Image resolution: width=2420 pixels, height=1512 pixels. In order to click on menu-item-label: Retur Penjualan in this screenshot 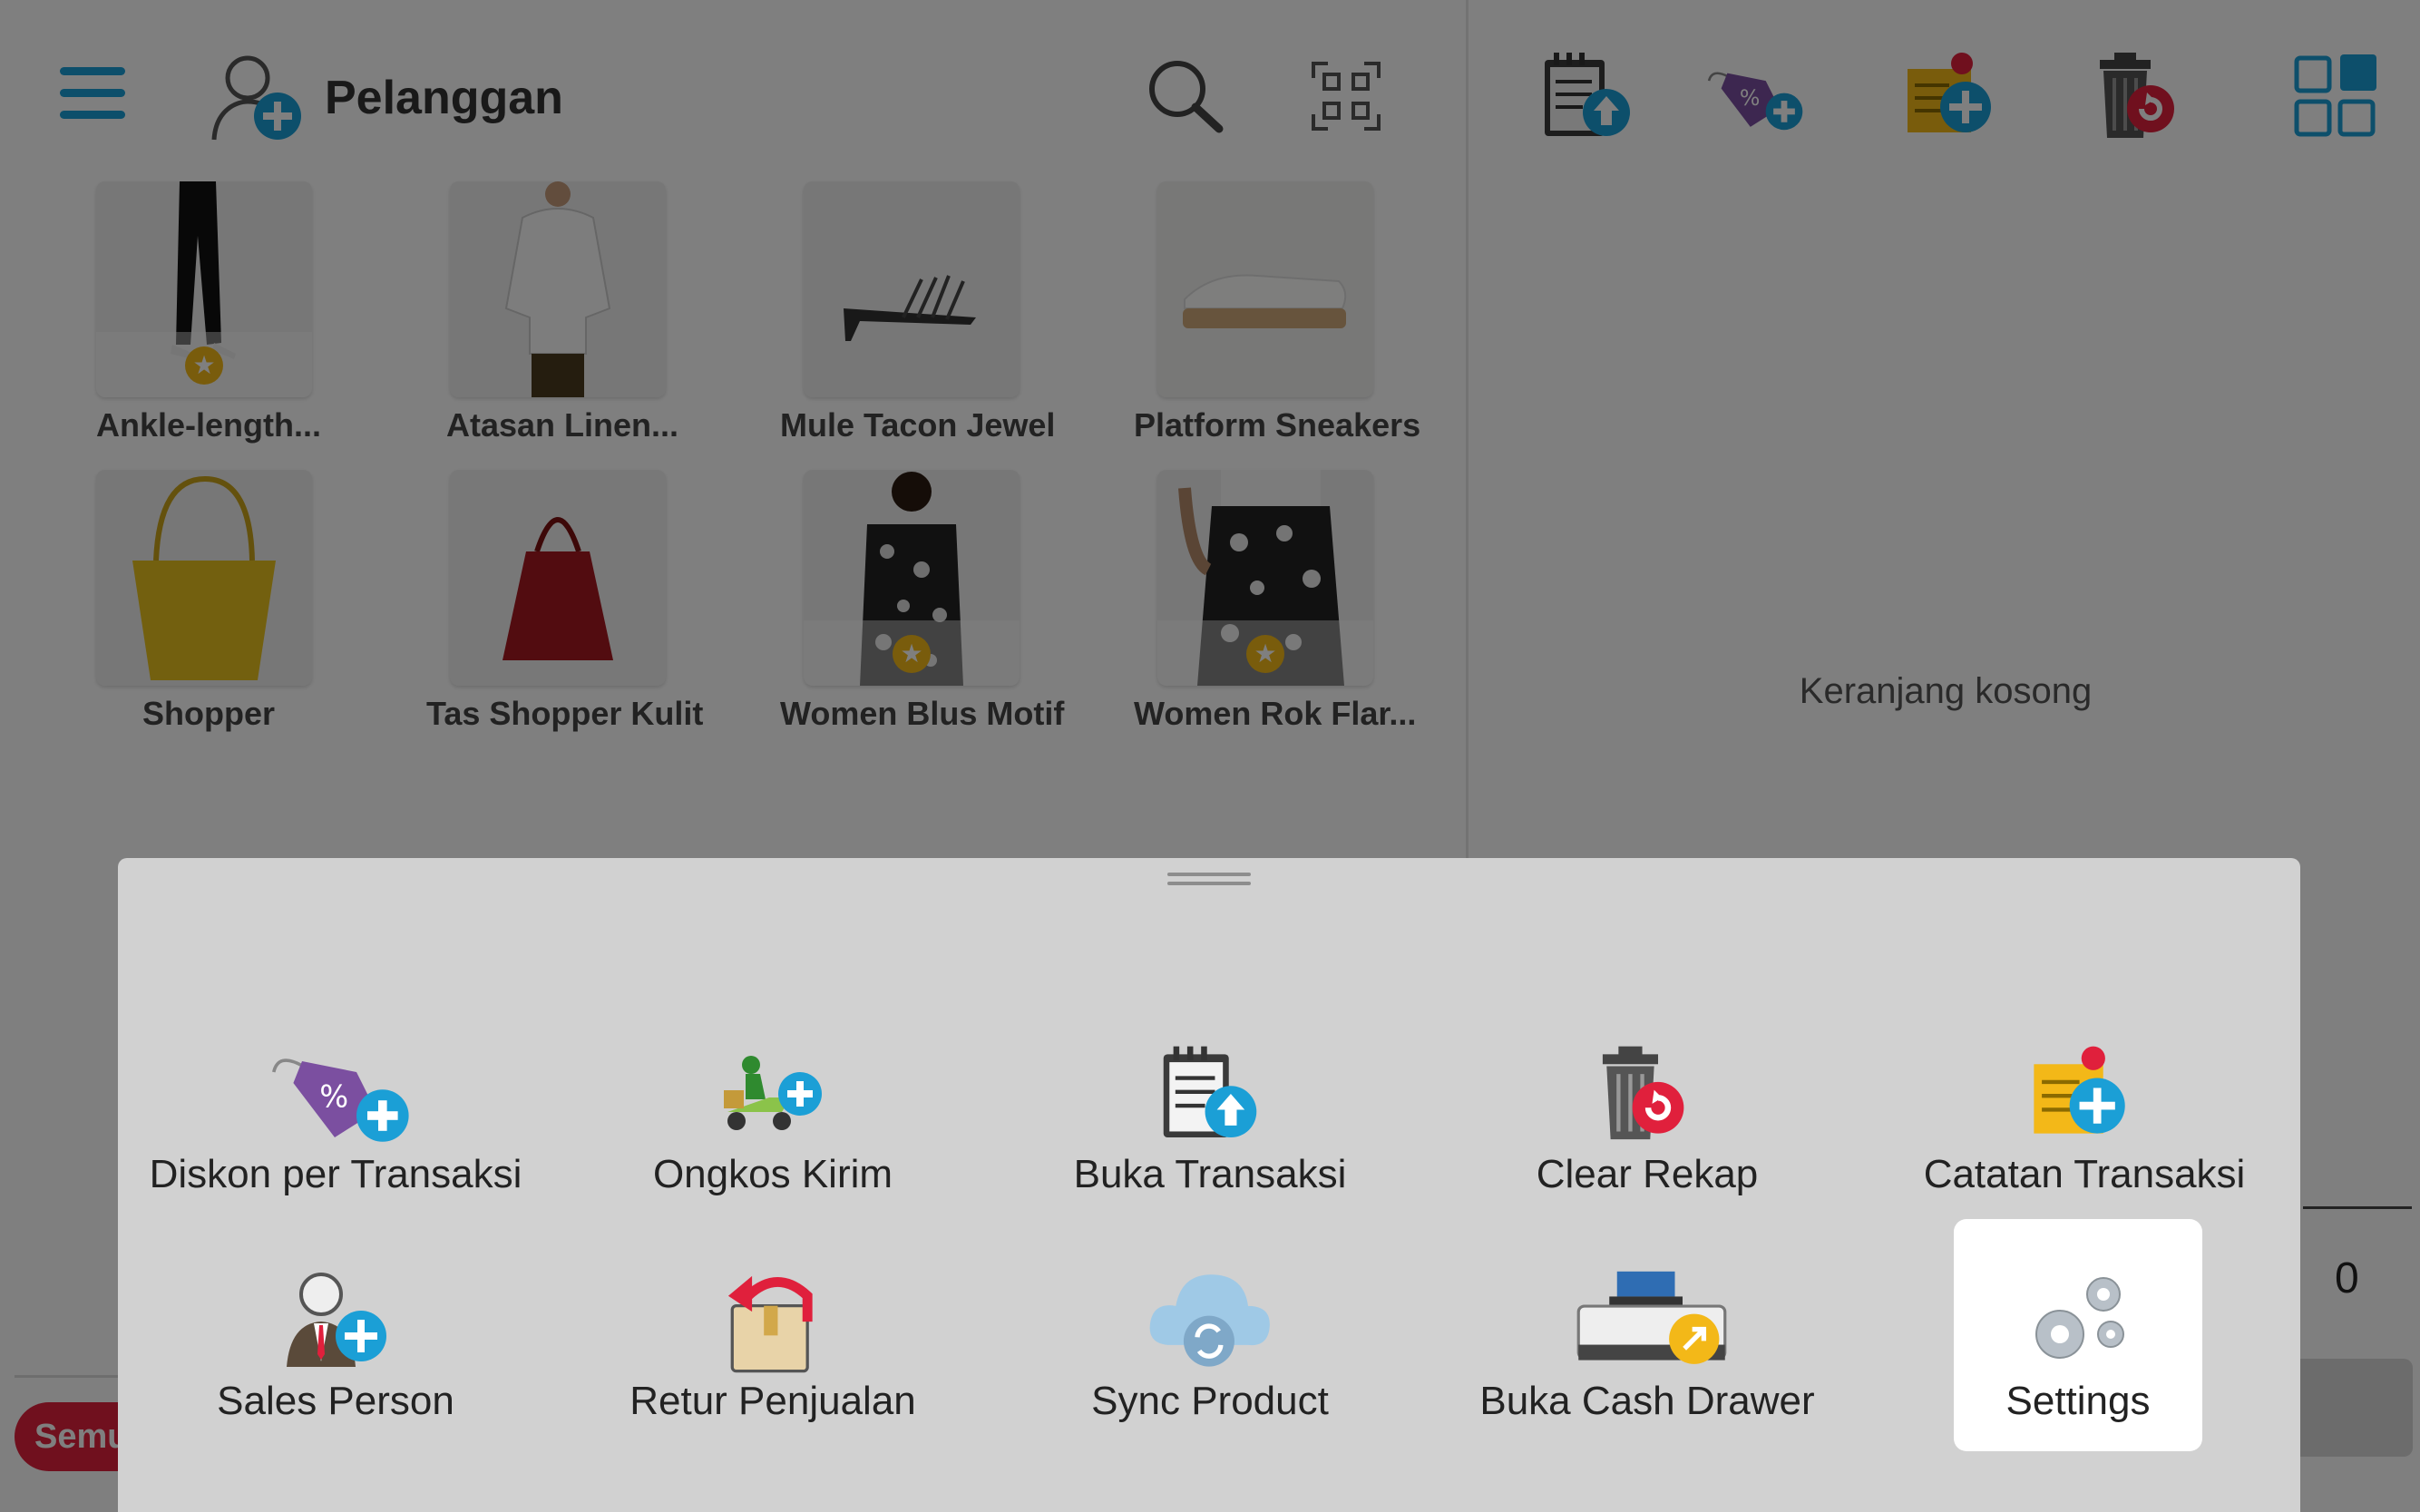, I will do `click(772, 1401)`.